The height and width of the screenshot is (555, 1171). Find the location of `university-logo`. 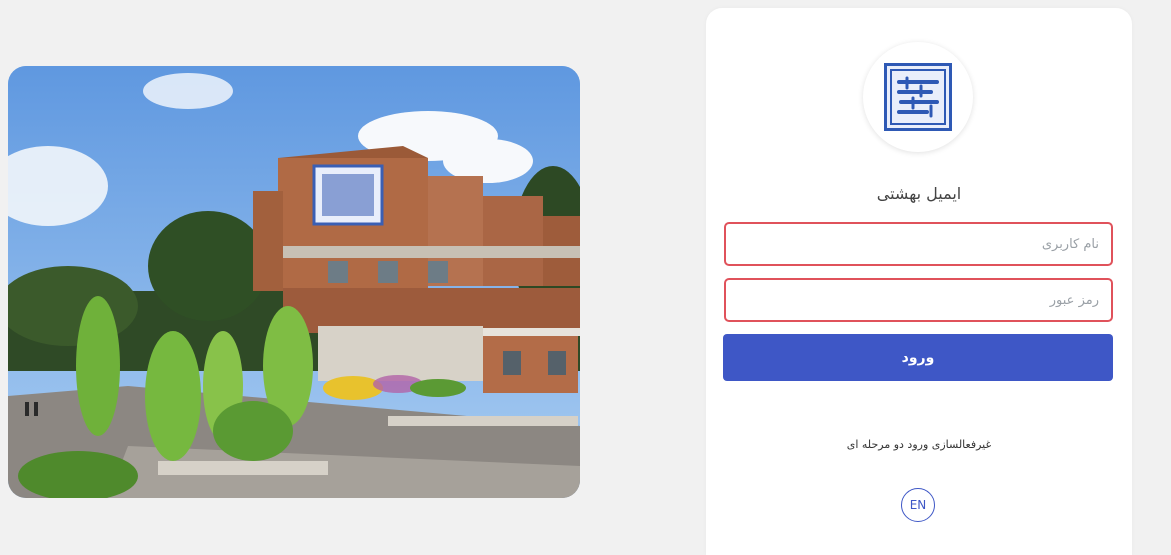

university-logo is located at coordinates (918, 97).